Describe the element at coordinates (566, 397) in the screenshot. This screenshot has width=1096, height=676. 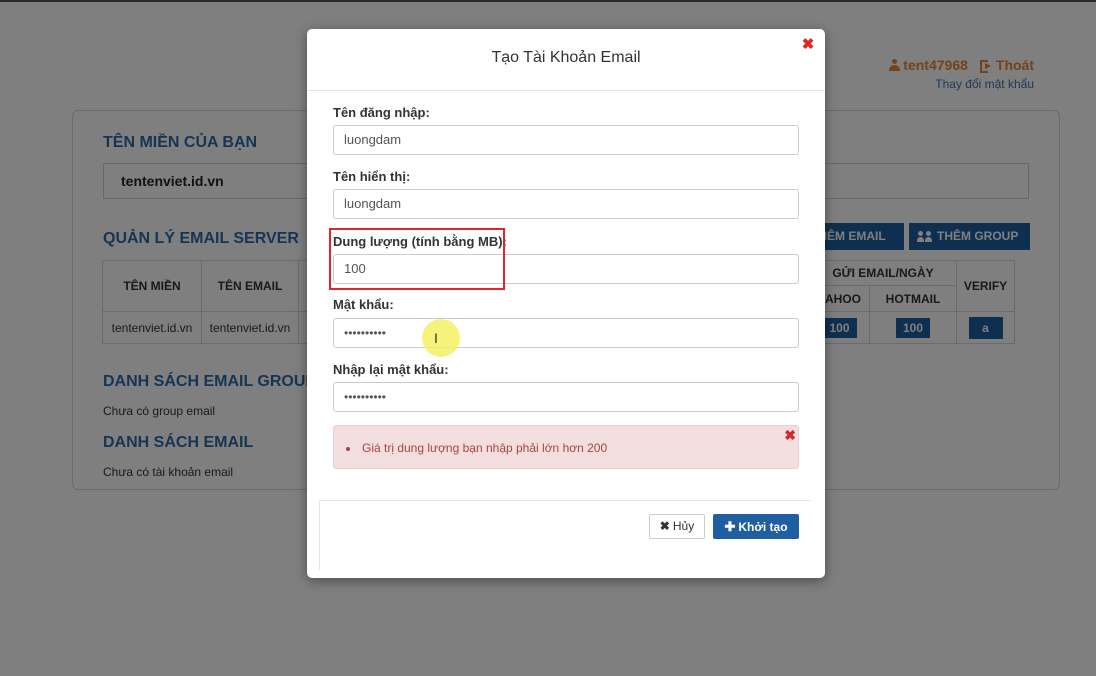
I see `password-confirm-input: ••••••••••` at that location.